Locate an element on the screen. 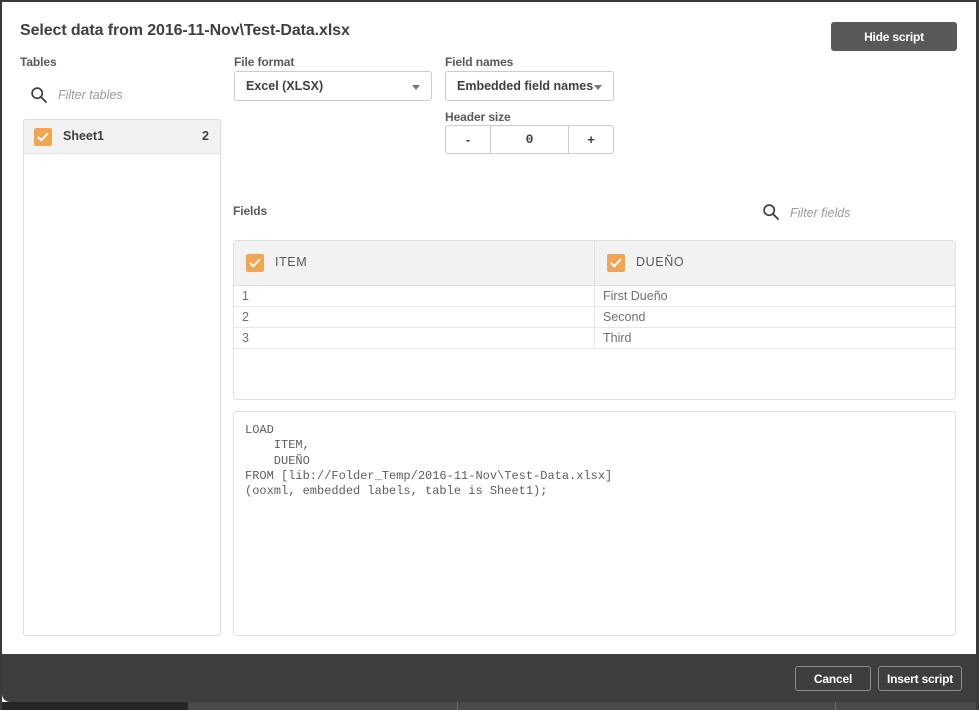 The image size is (979, 710). file-format-select: Excel (XLSX) is located at coordinates (333, 86).